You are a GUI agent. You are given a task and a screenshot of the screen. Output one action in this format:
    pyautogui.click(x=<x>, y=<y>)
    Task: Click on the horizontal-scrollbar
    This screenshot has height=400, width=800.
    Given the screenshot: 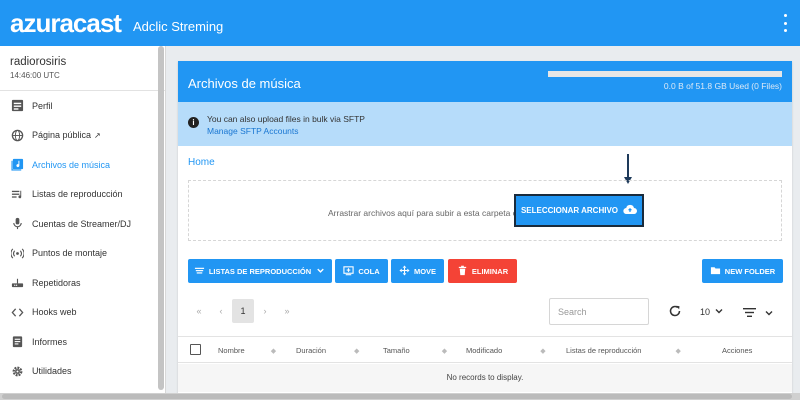 What is the action you would take?
    pyautogui.click(x=400, y=396)
    